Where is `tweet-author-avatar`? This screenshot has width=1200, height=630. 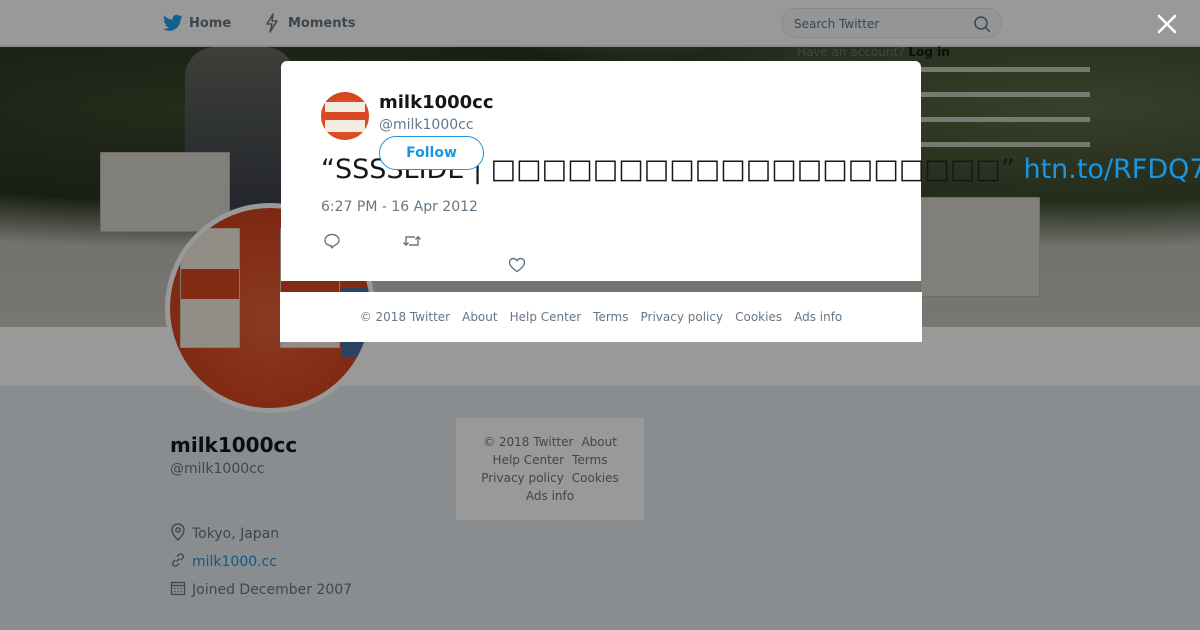
tweet-author-avatar is located at coordinates (345, 116).